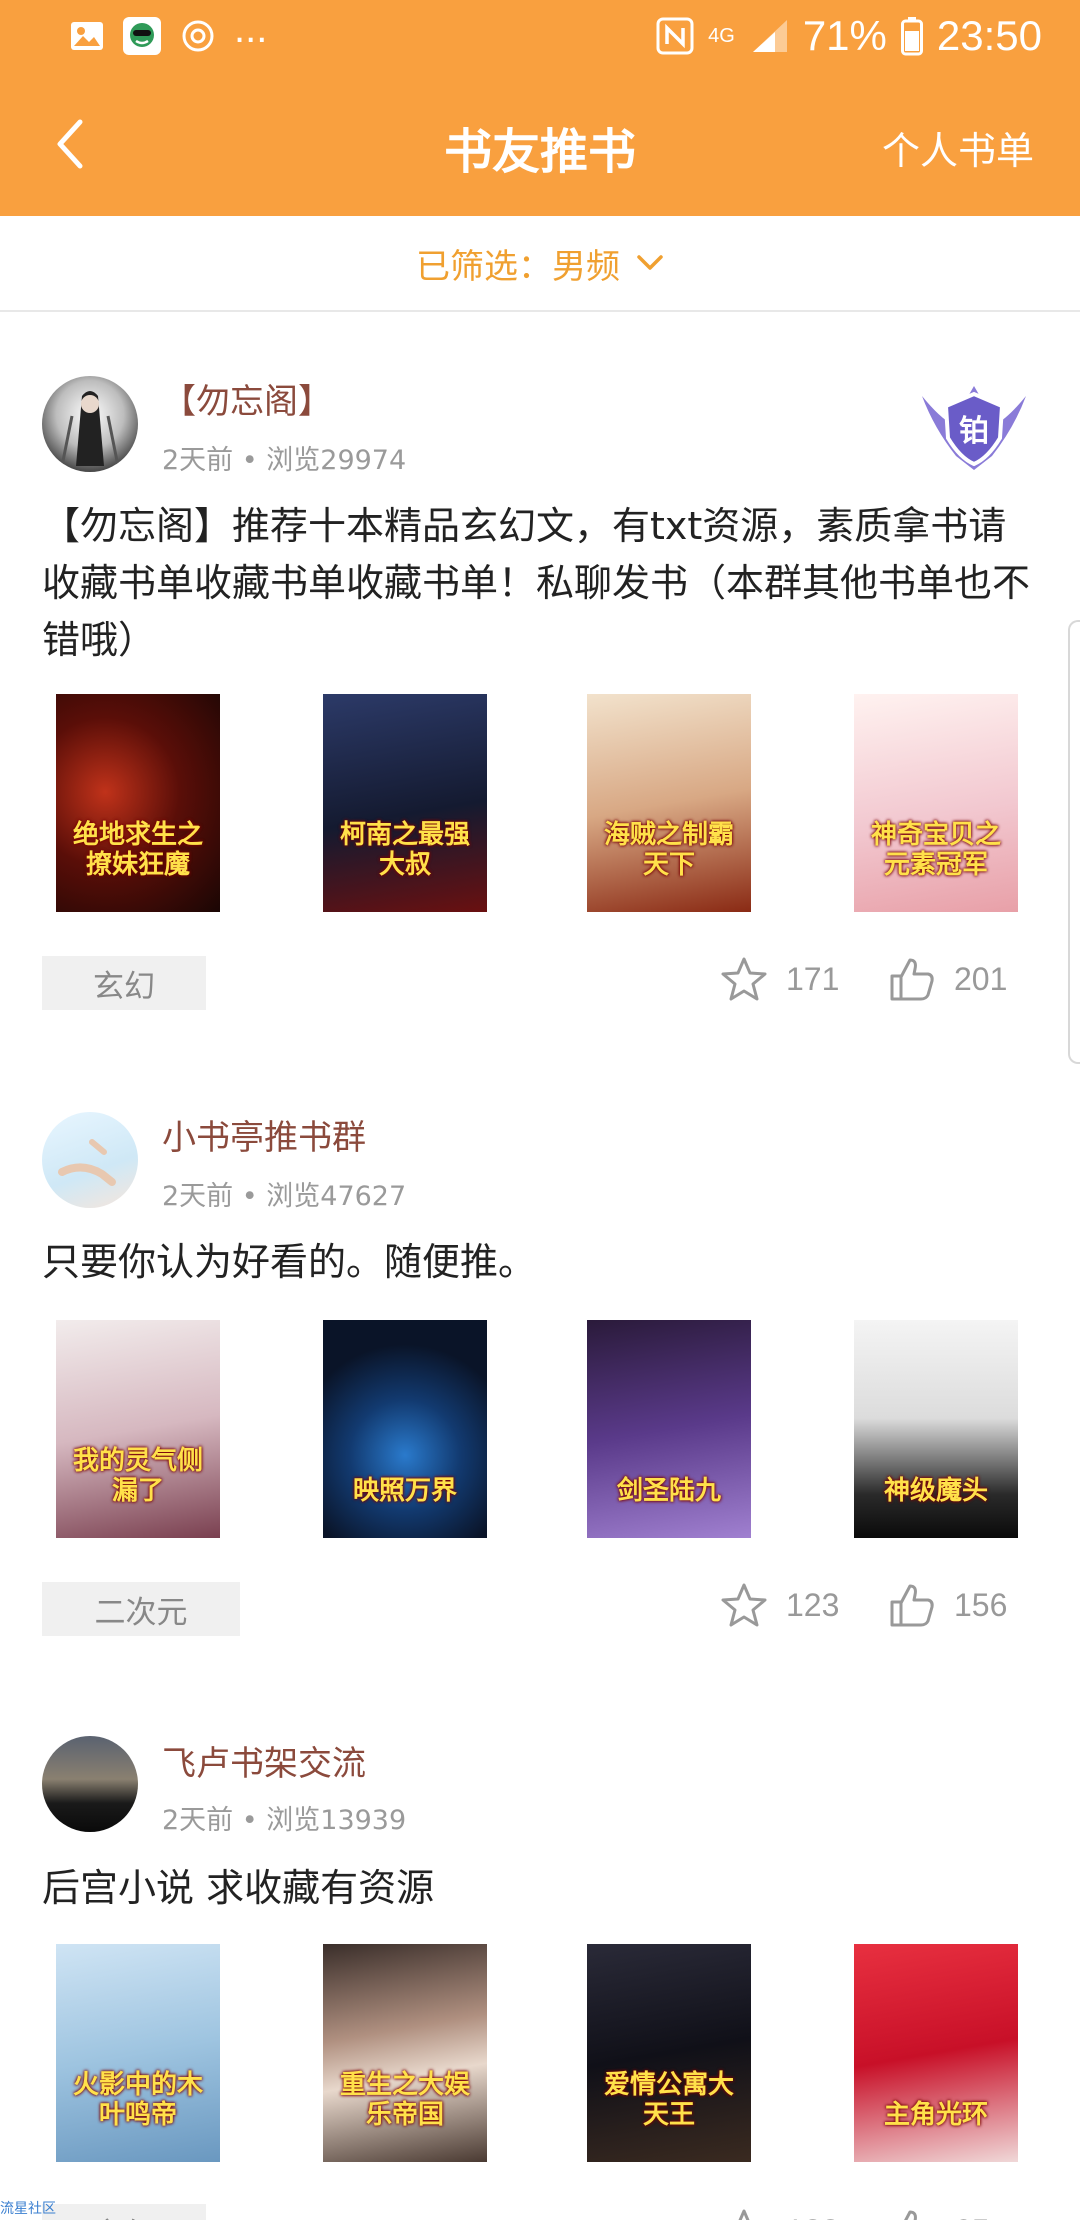 The width and height of the screenshot is (1080, 2220). What do you see at coordinates (404, 850) in the screenshot?
I see `book-cover-title: 柯南之最强大叔` at bounding box center [404, 850].